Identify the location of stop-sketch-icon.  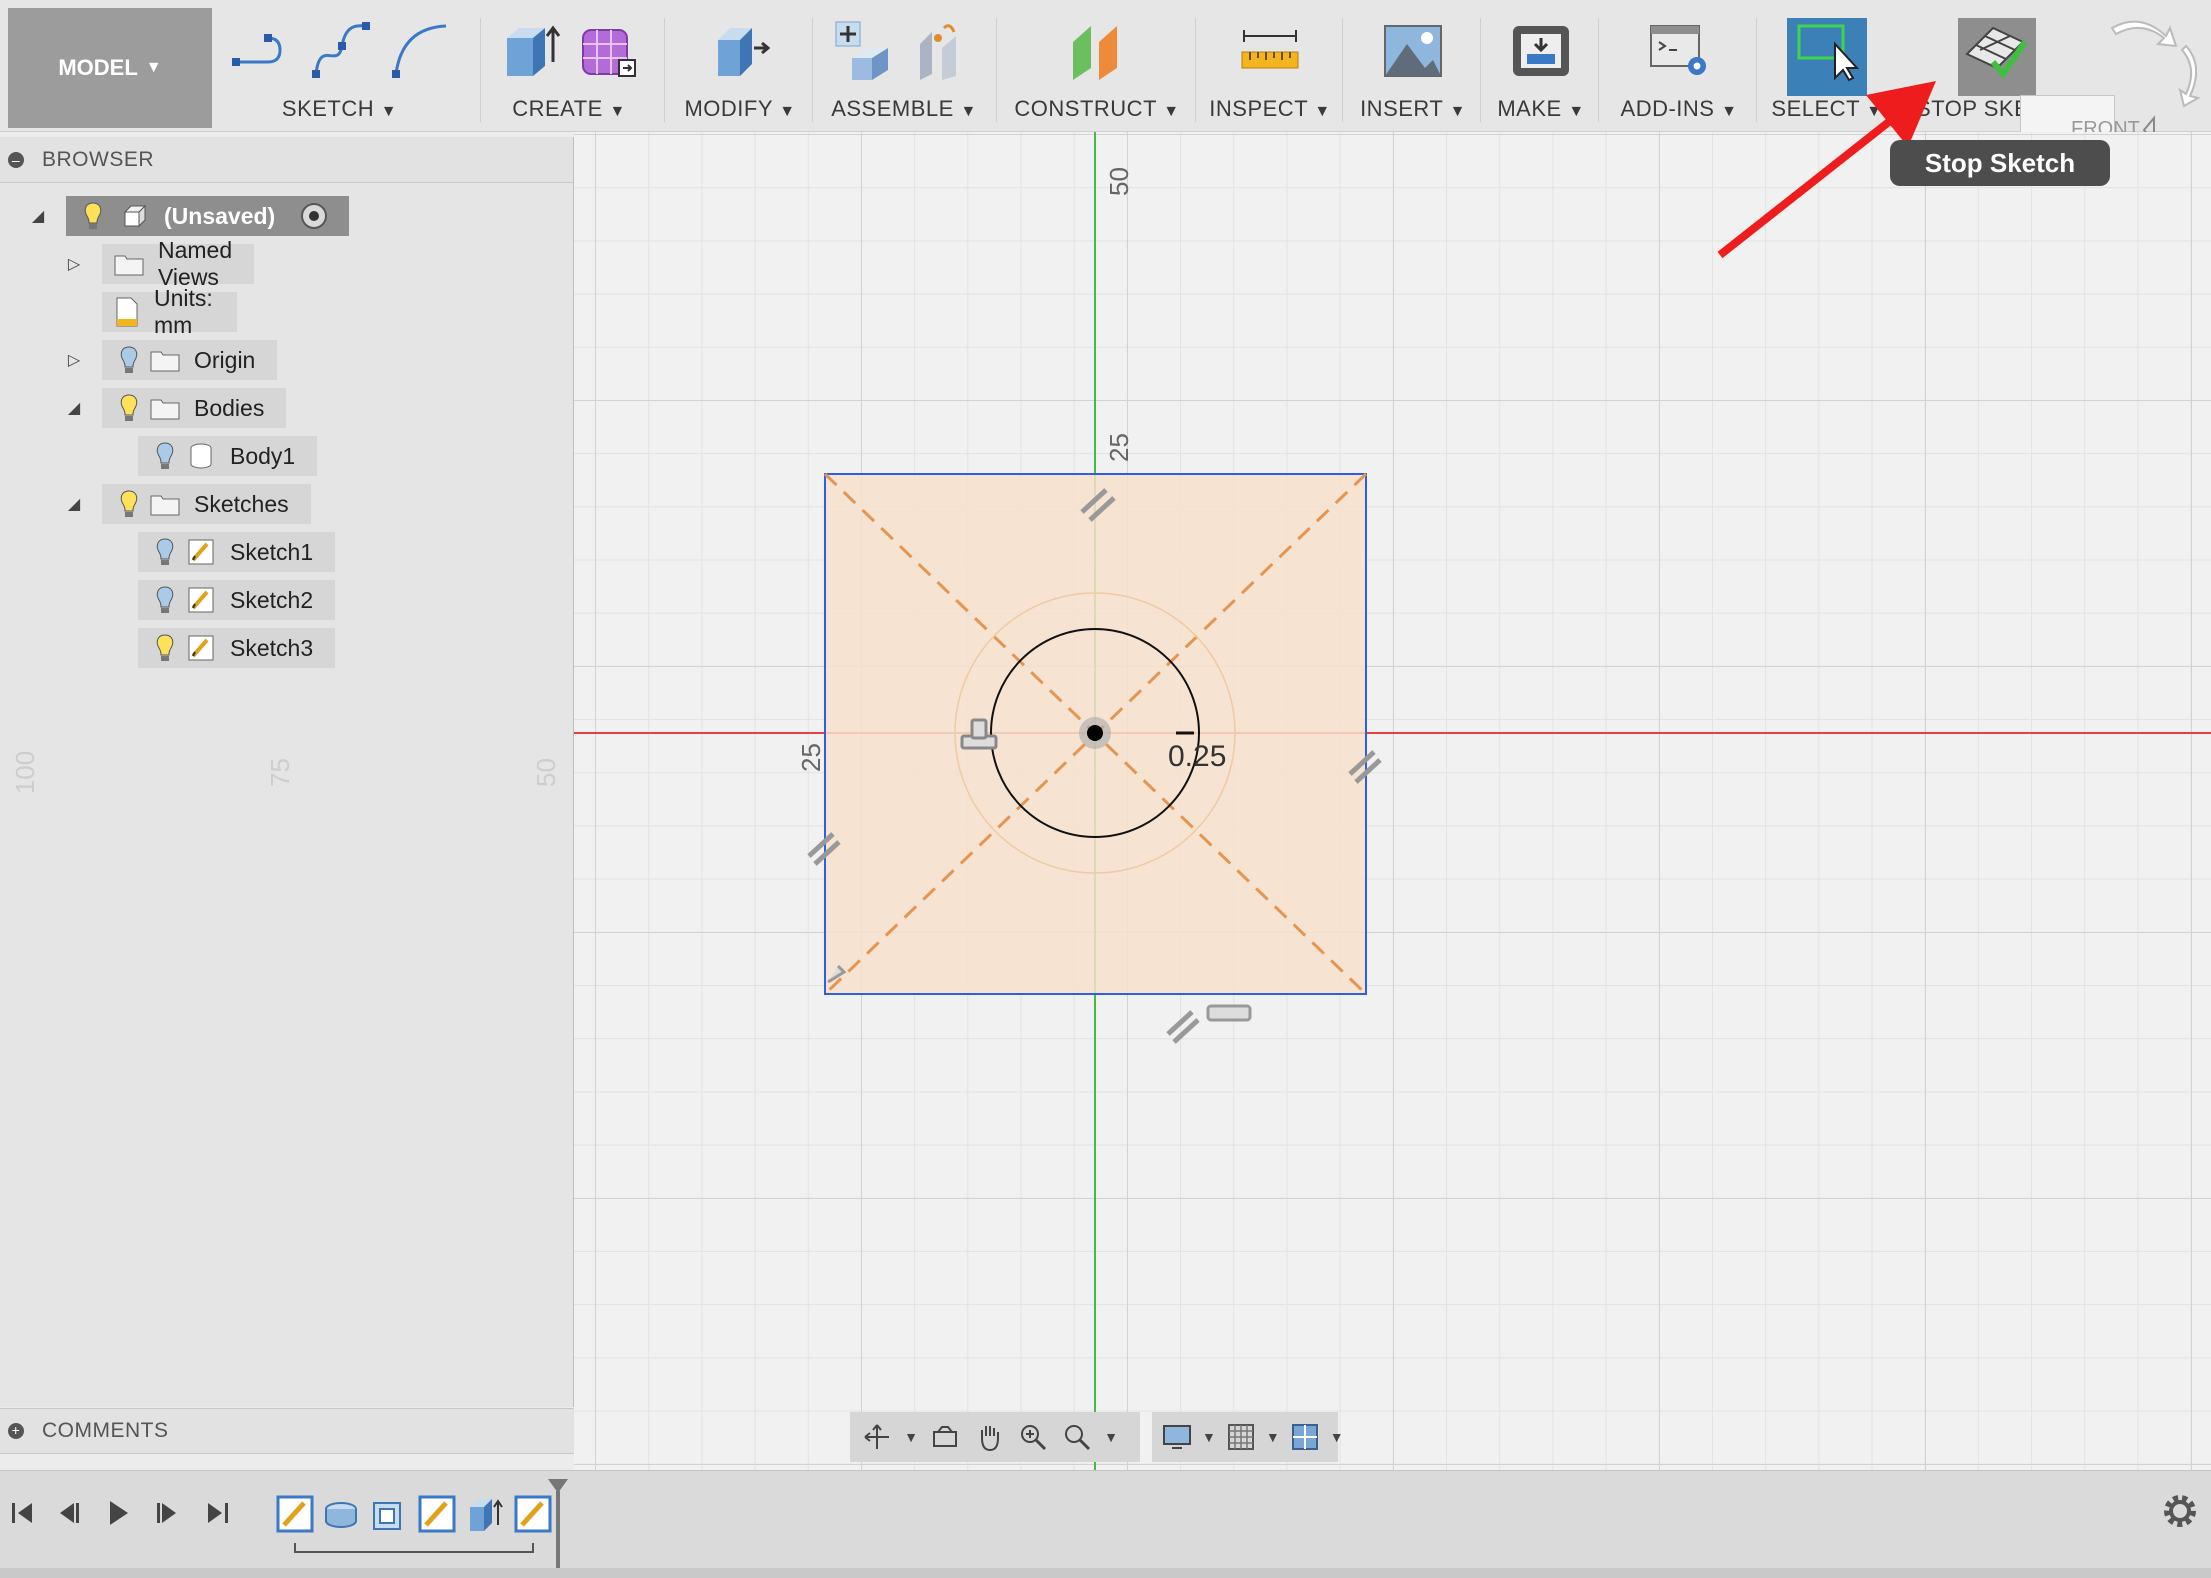
(1995, 50).